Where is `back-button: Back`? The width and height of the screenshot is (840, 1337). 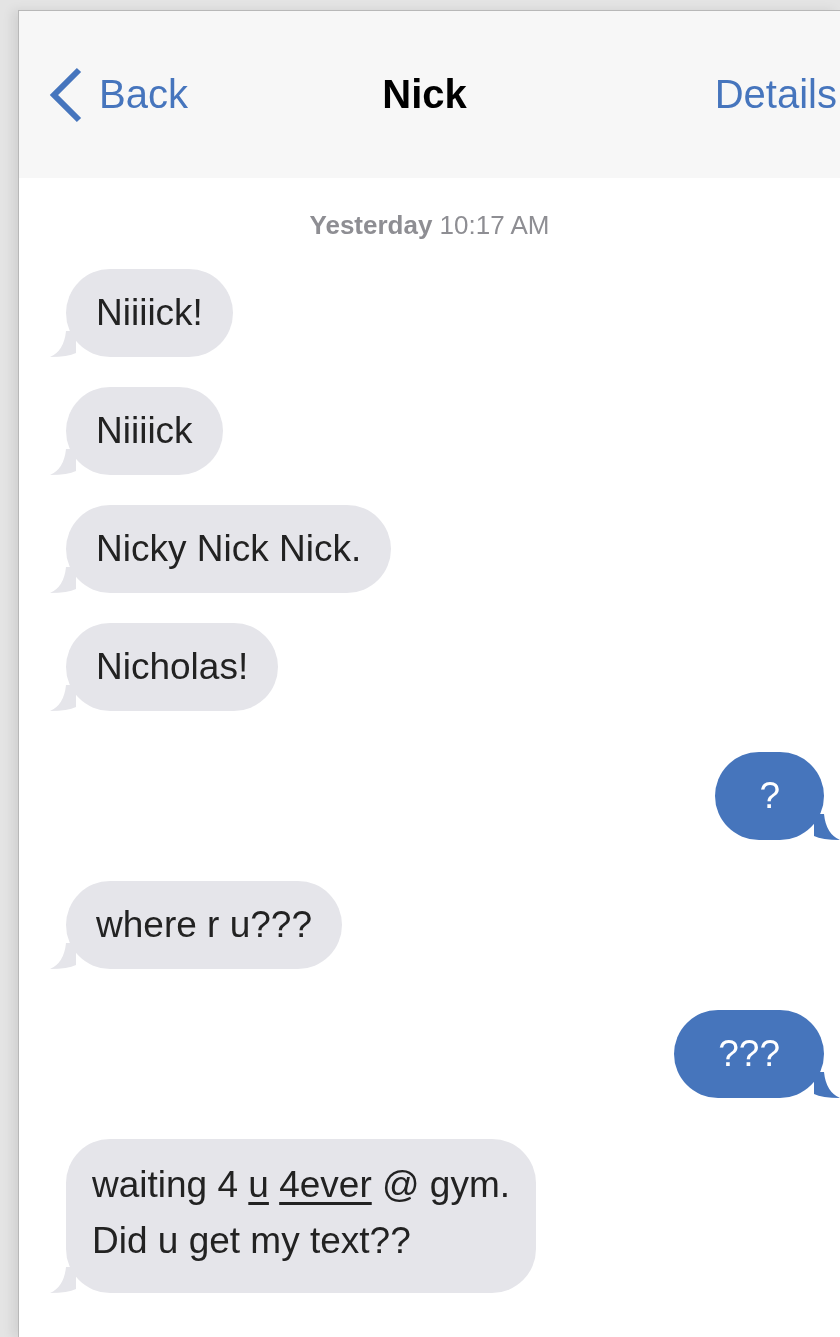 back-button: Back is located at coordinates (143, 94).